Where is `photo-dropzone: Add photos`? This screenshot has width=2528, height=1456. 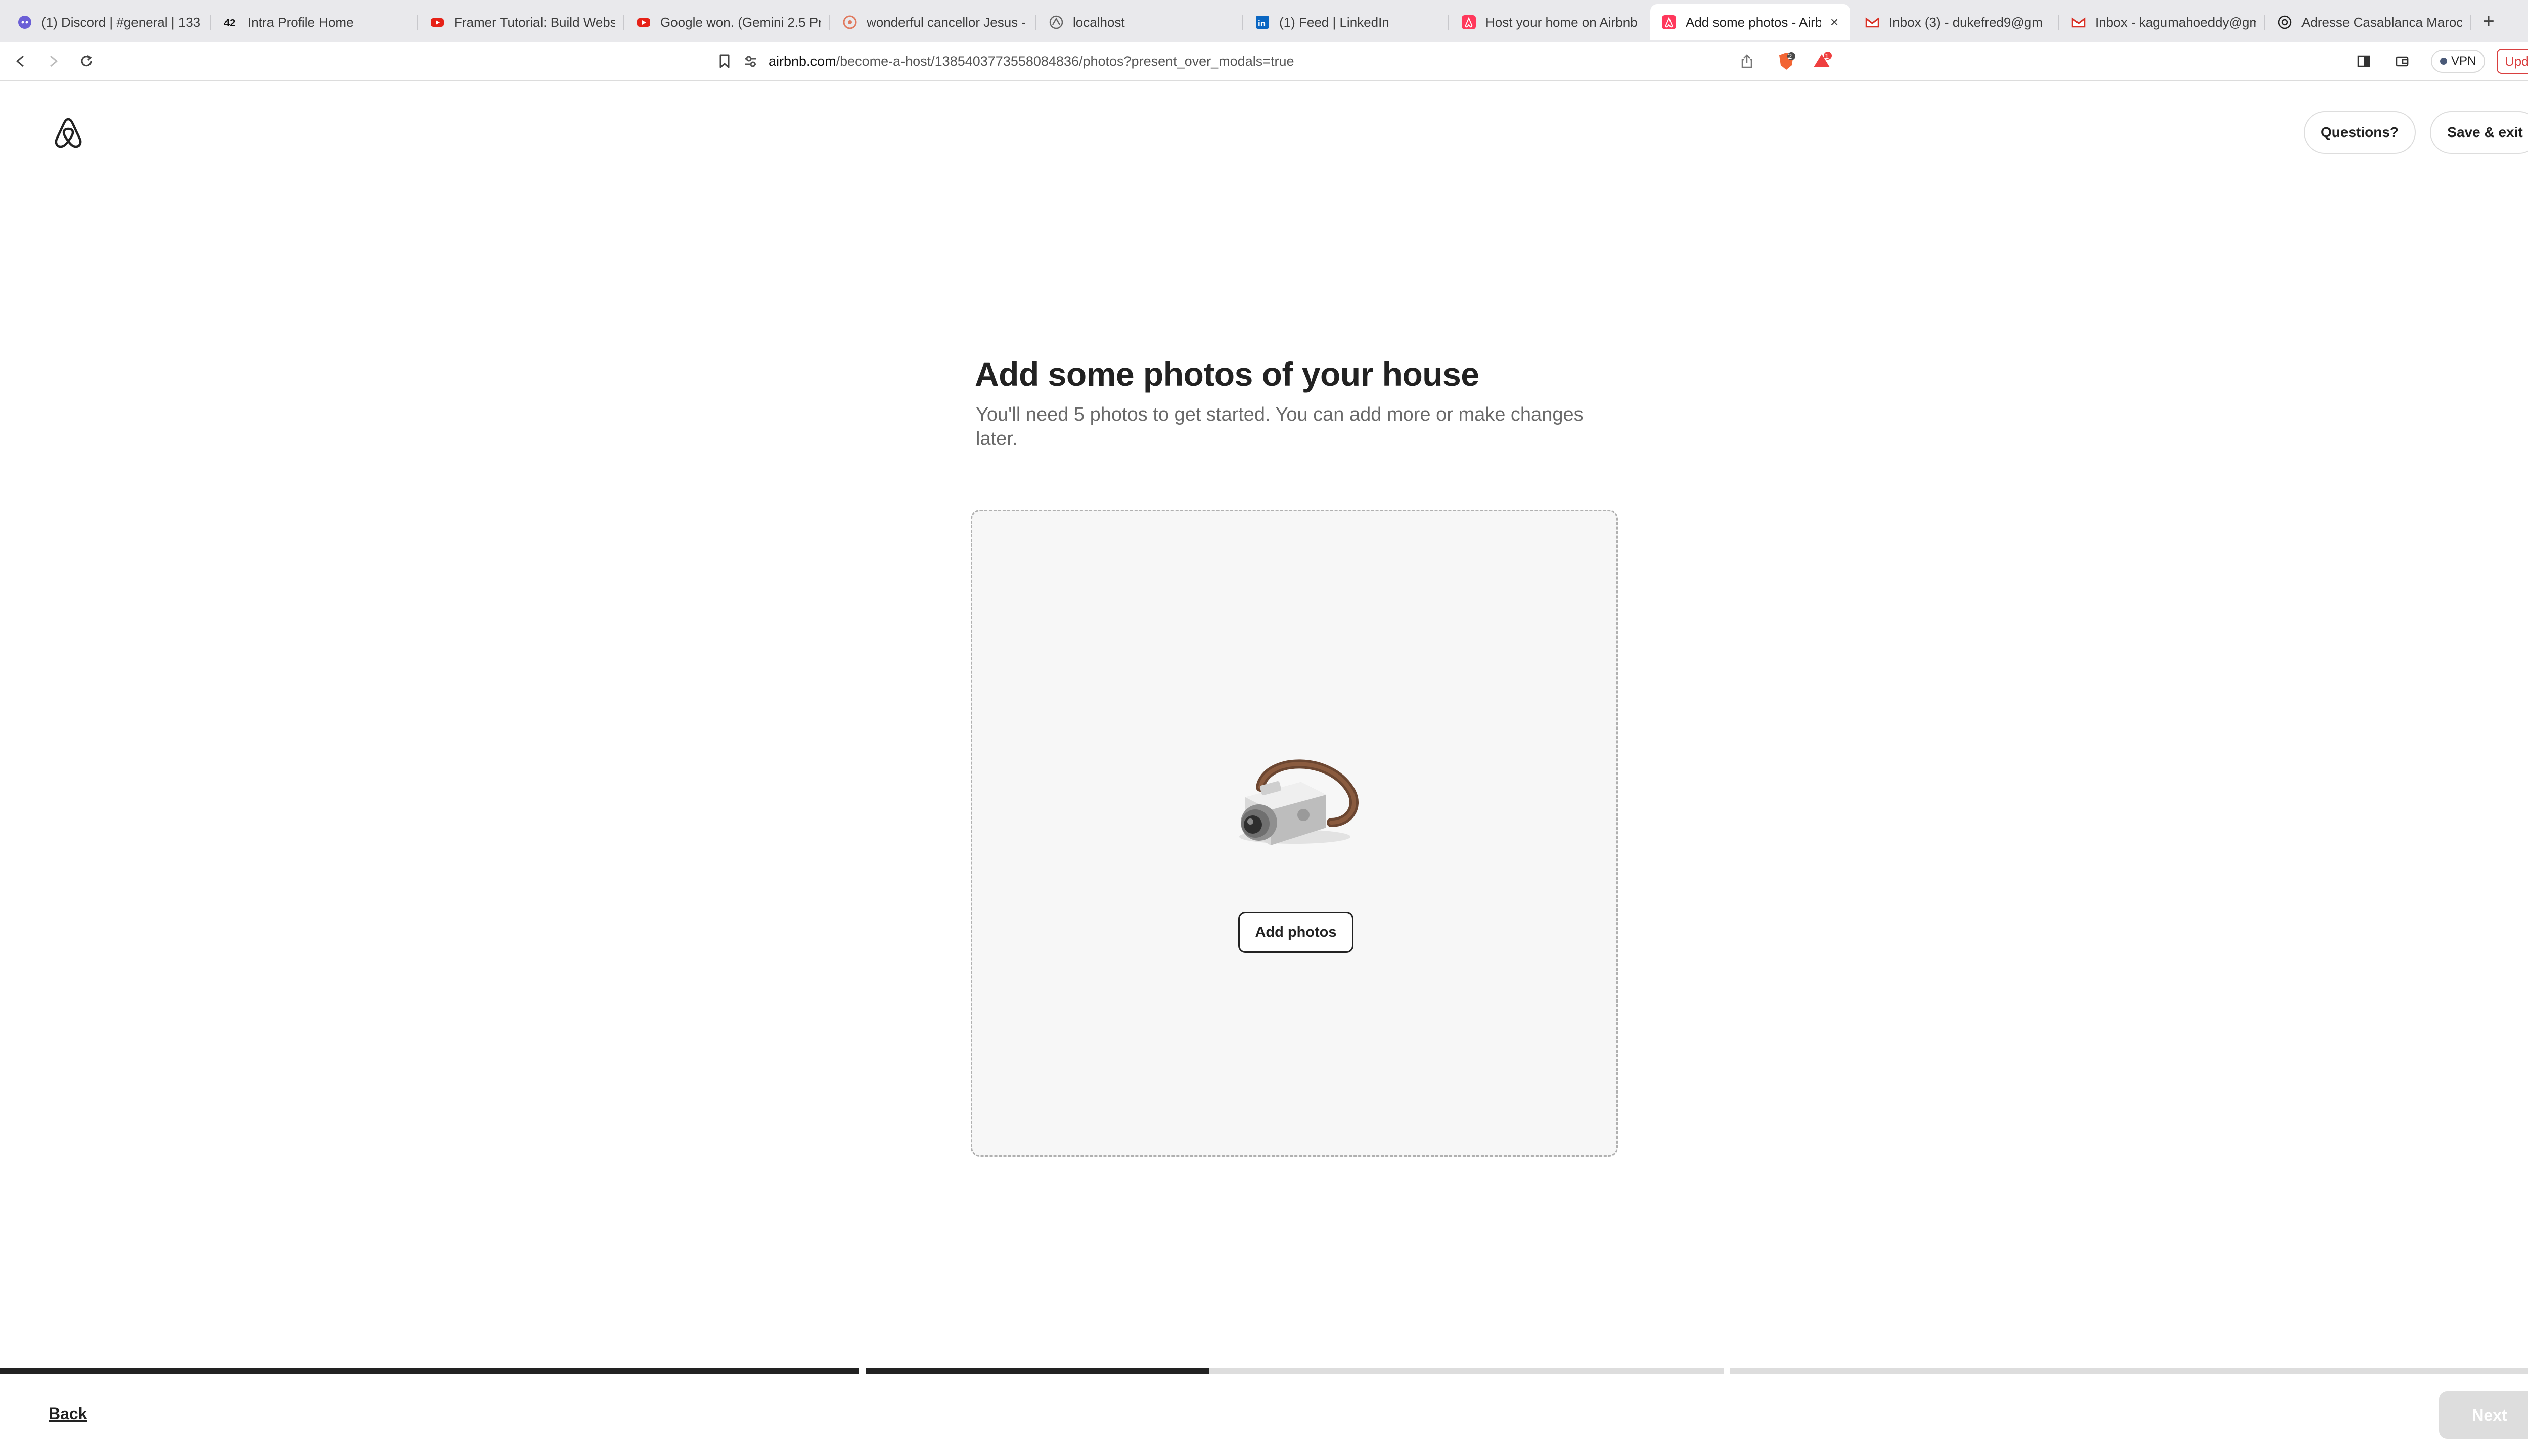
photo-dropzone: Add photos is located at coordinates (1295, 833).